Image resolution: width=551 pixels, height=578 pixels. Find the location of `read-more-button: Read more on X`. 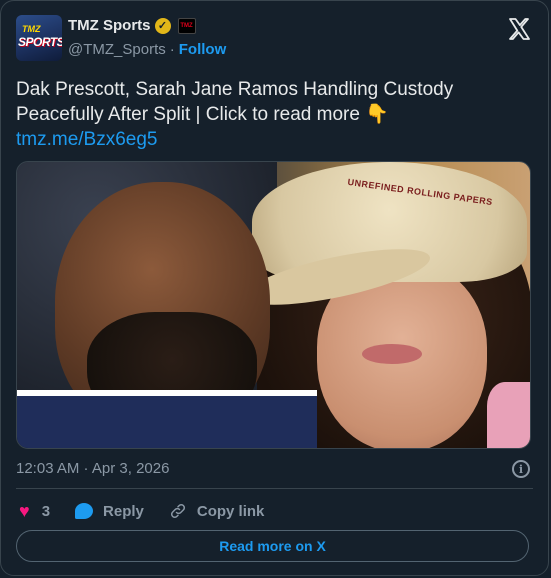

read-more-button: Read more on X is located at coordinates (272, 546).